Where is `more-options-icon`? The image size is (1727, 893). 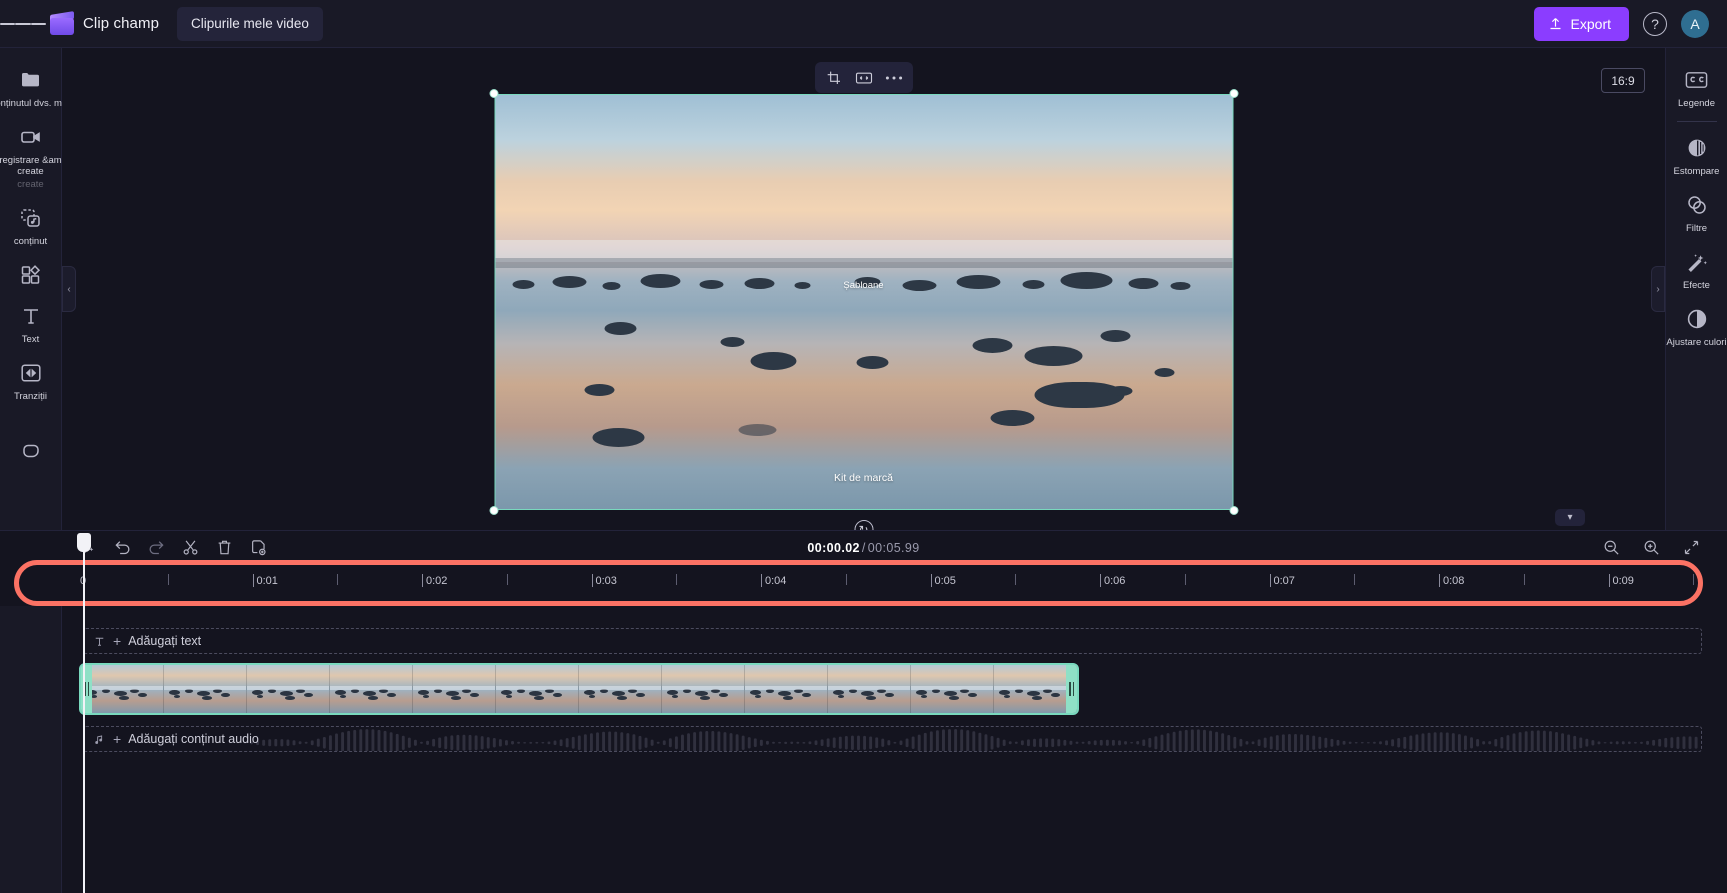
more-options-icon is located at coordinates (894, 77).